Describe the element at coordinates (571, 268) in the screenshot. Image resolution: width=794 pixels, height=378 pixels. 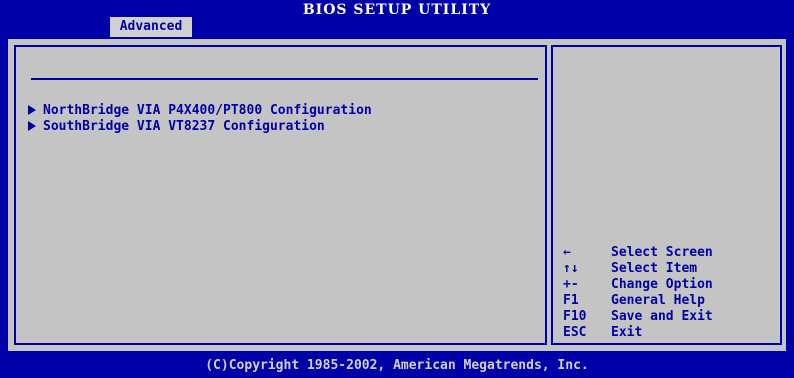
I see `up-down-arrow-icon: ↑↓` at that location.